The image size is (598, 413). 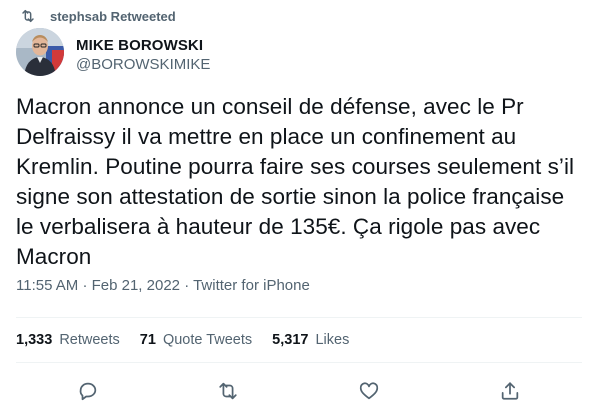 I want to click on tweet-time: 11:55 AM, so click(x=47, y=285).